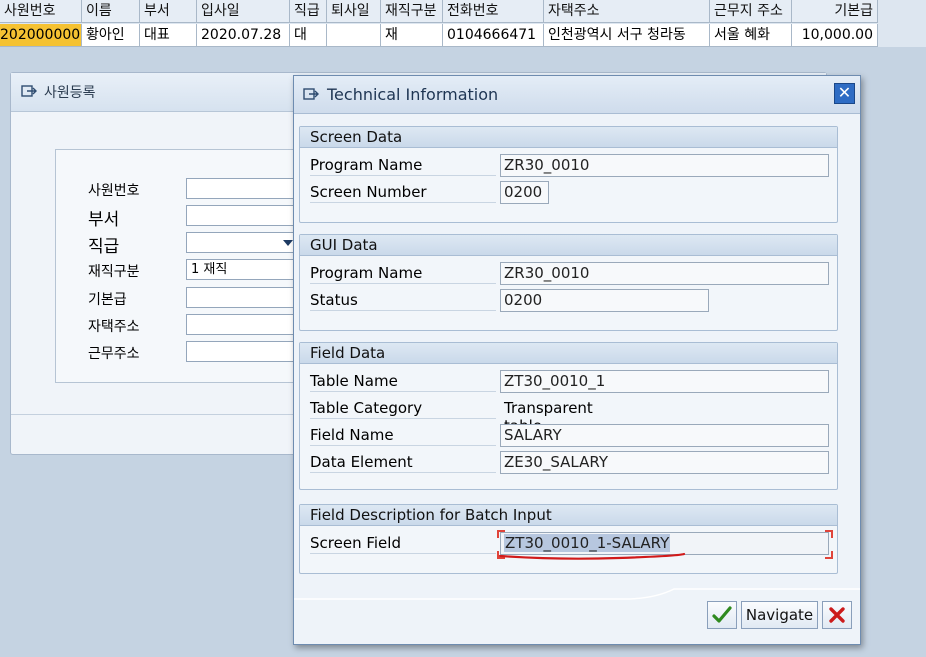 This screenshot has width=926, height=657. I want to click on screen-number-field: 0200, so click(524, 192).